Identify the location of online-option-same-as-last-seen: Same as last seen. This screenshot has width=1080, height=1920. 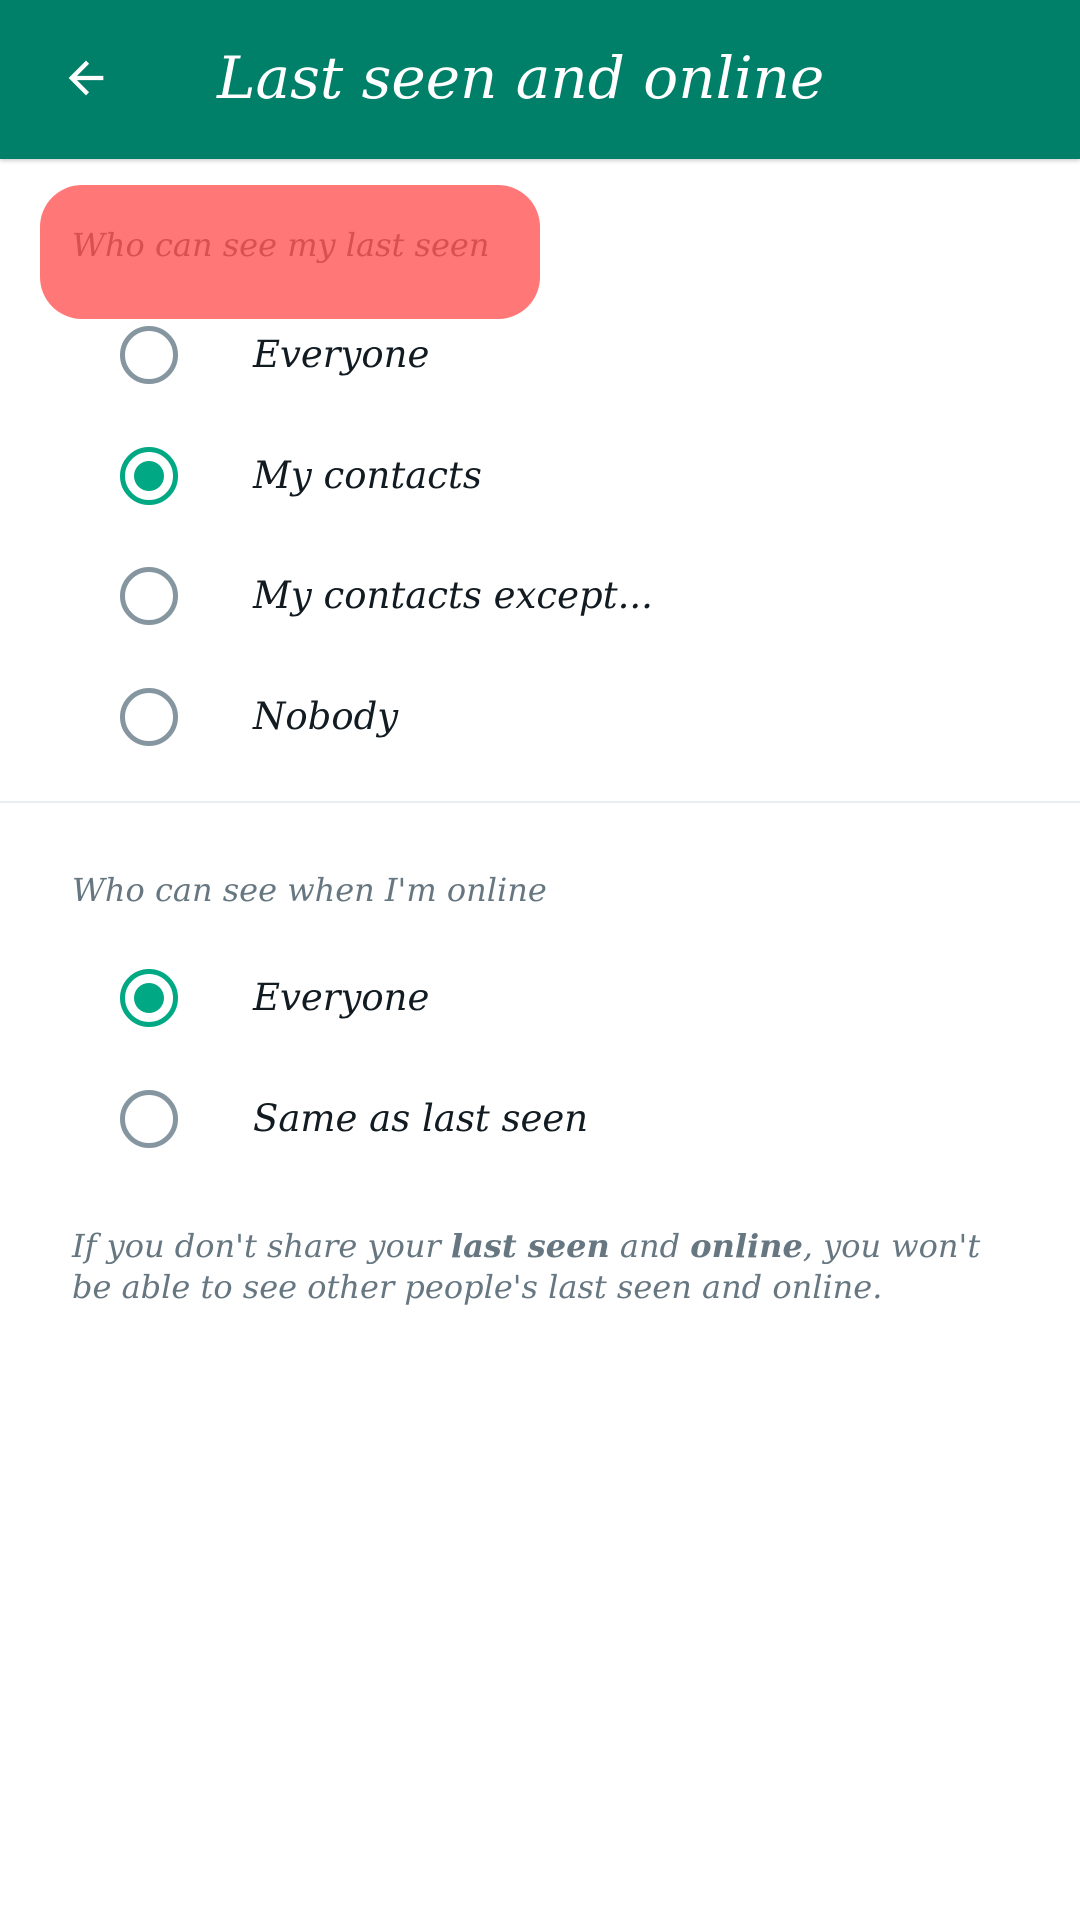
(540, 1119).